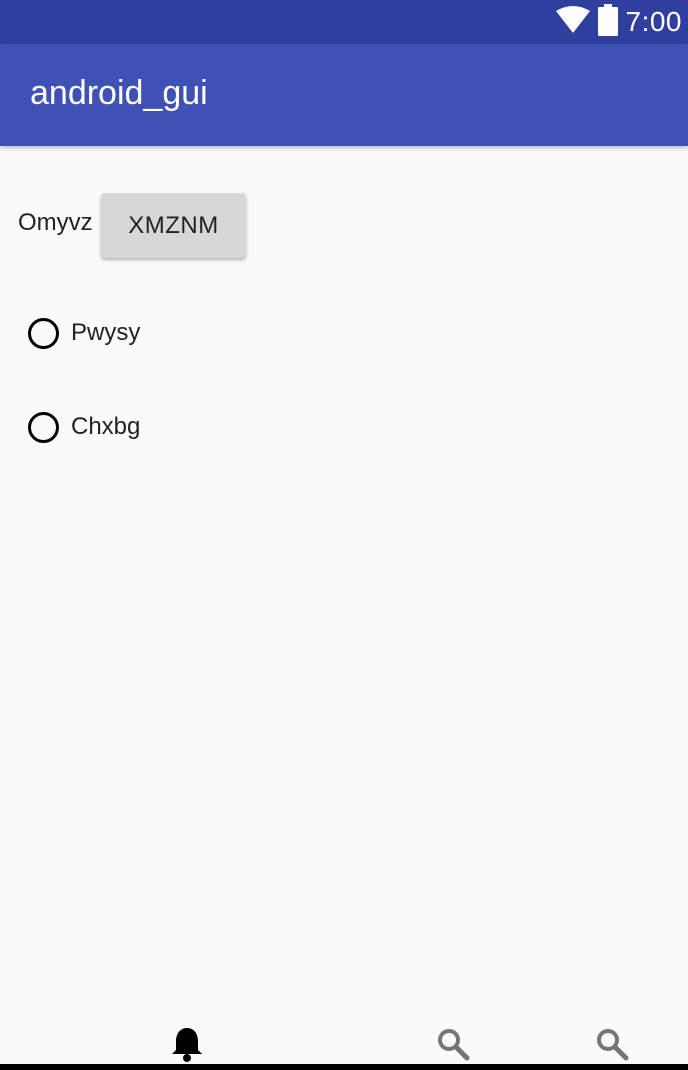 The image size is (688, 1070). I want to click on wifi-icon, so click(572, 22).